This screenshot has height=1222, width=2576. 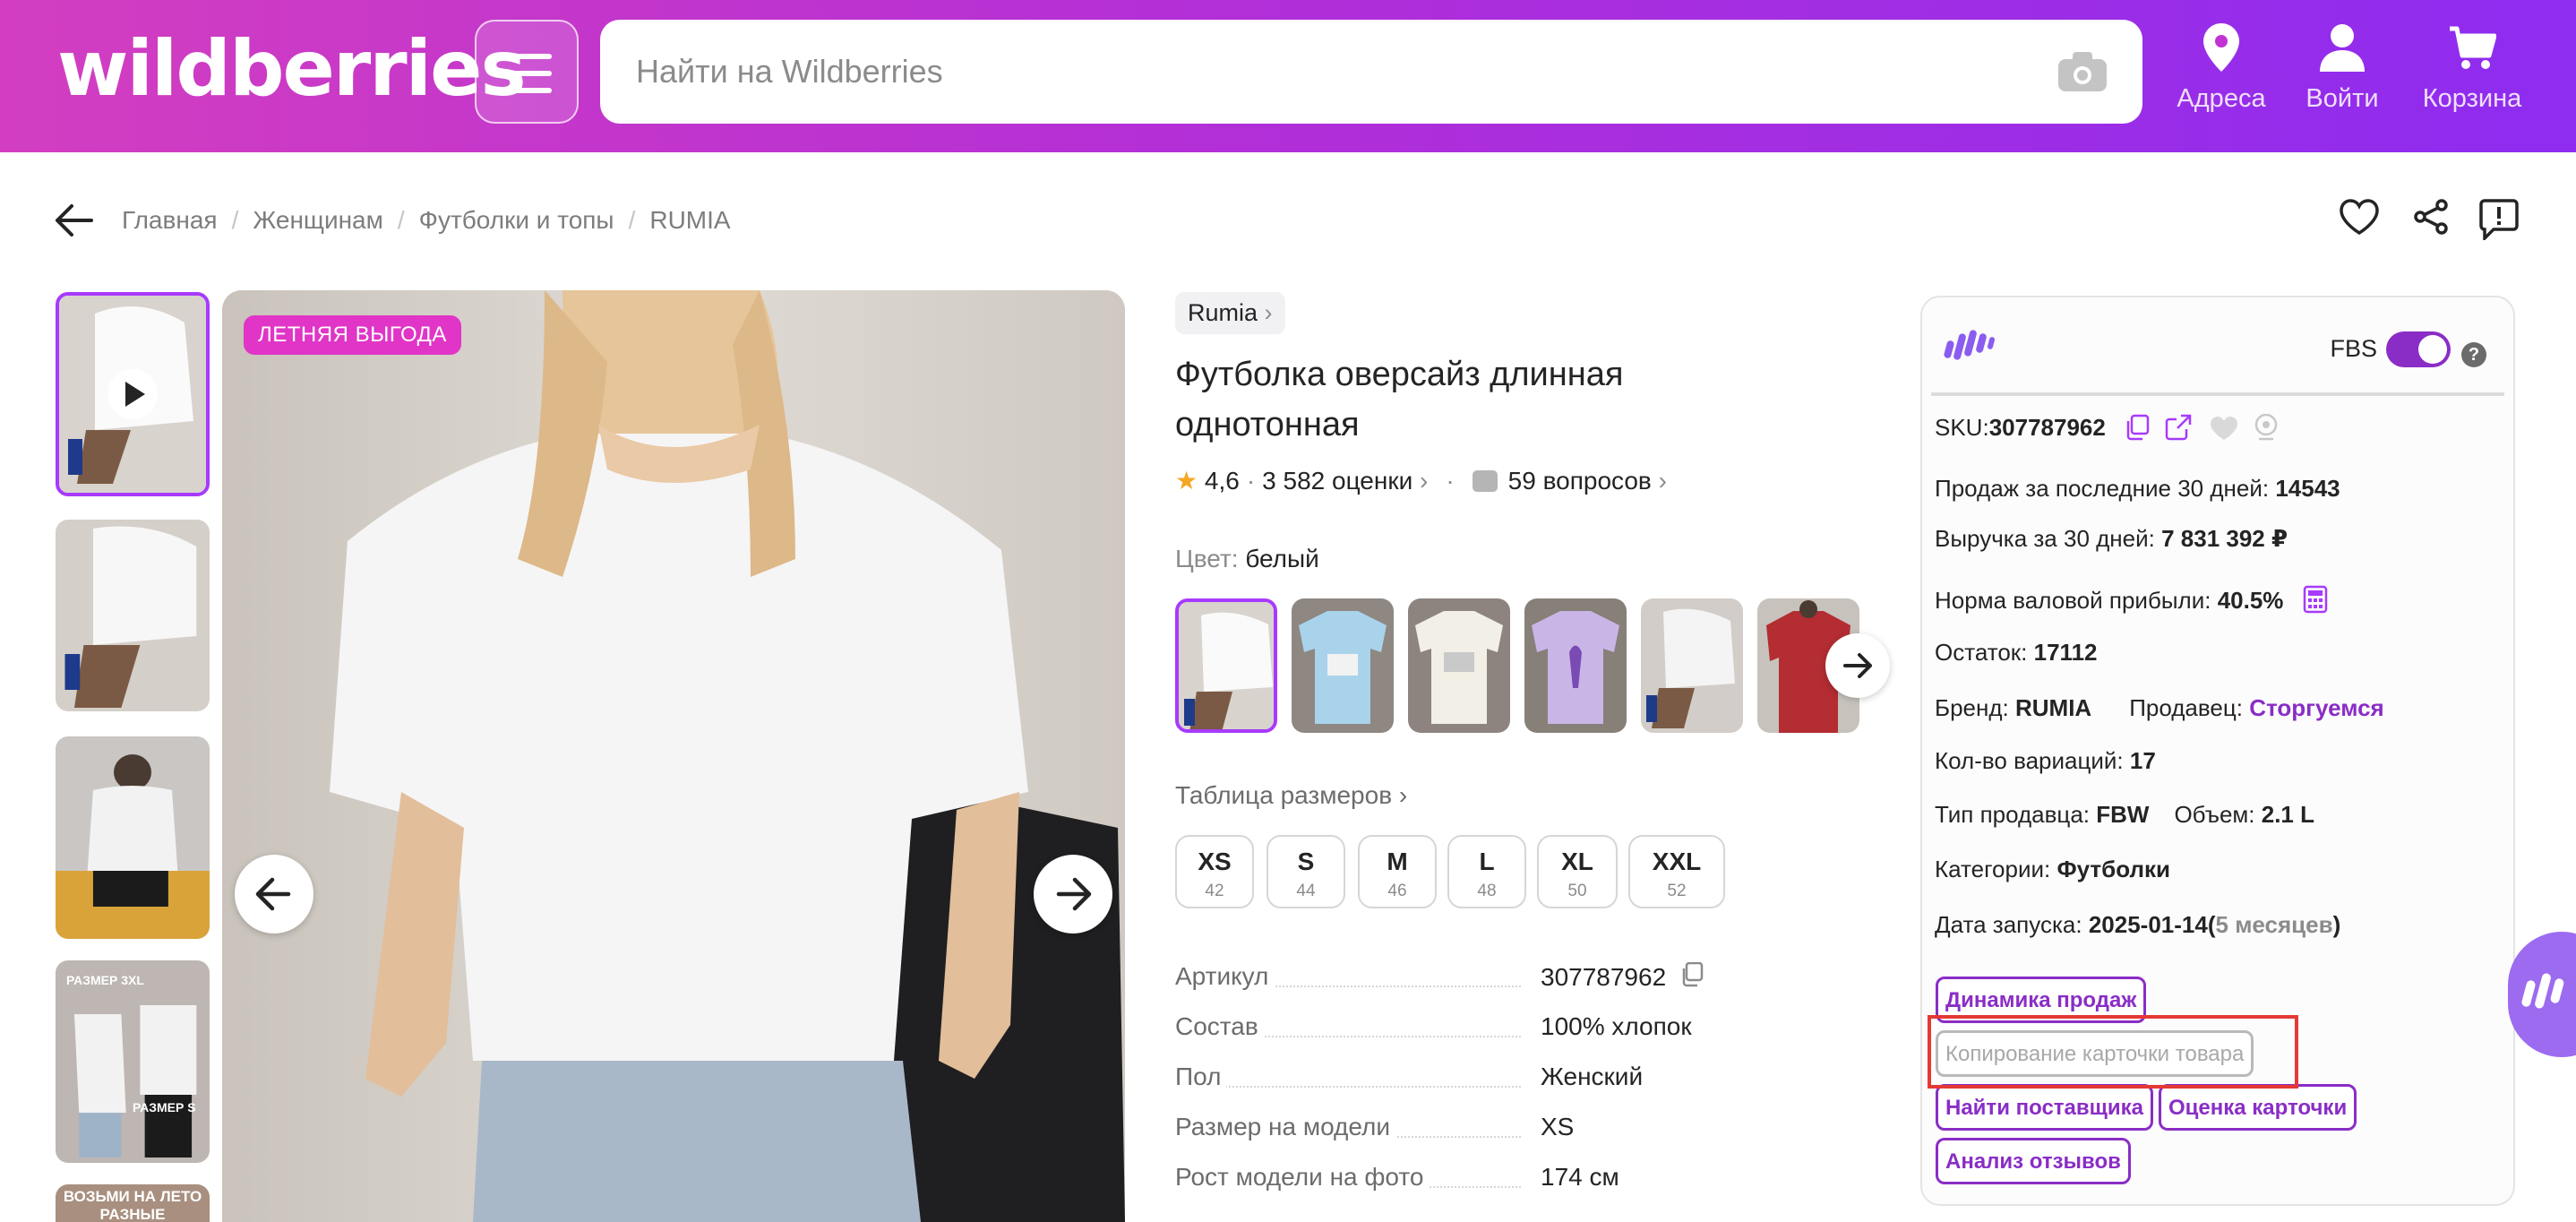 I want to click on color-value: белый, so click(x=1282, y=558).